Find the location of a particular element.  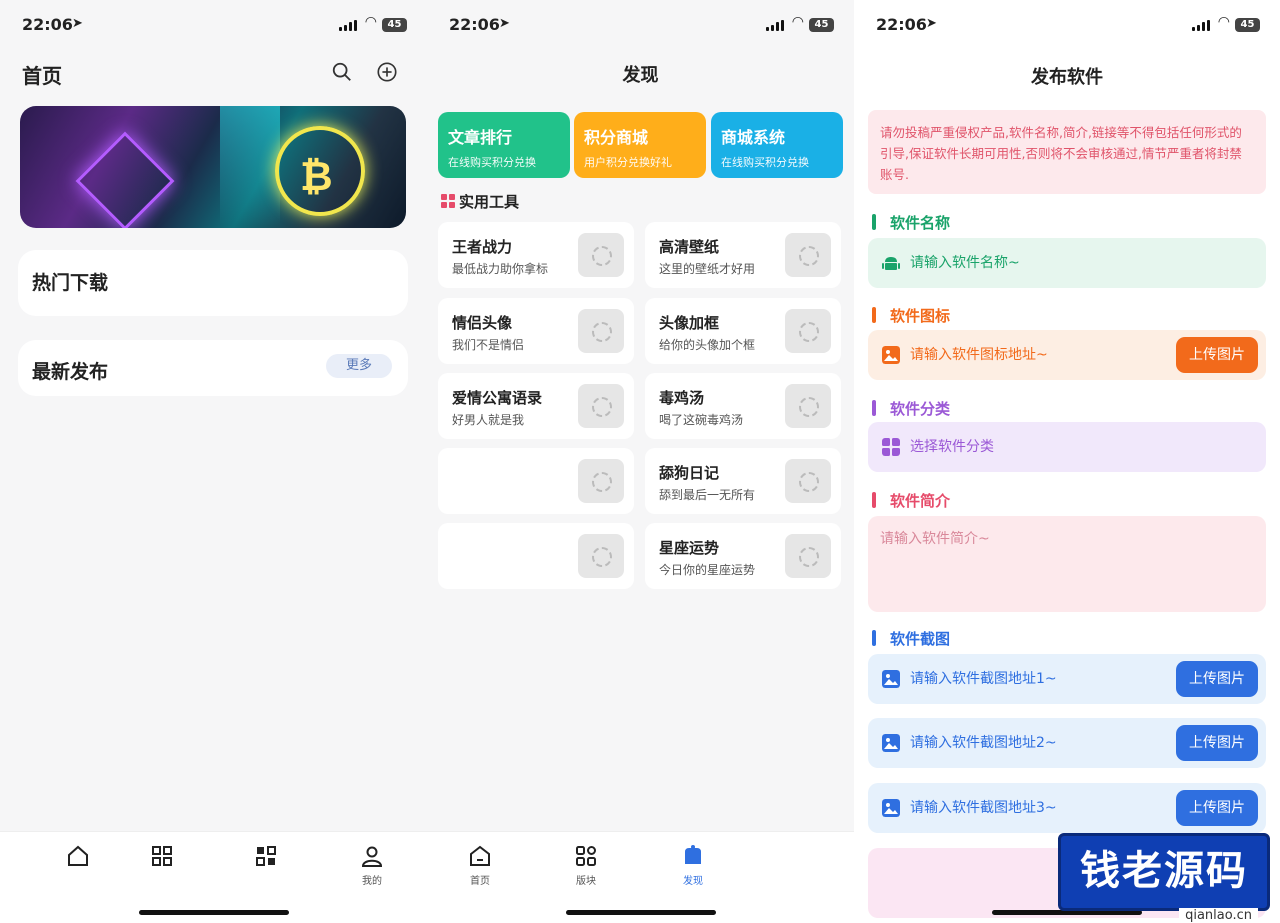

tab-board is located at coordinates (162, 858).